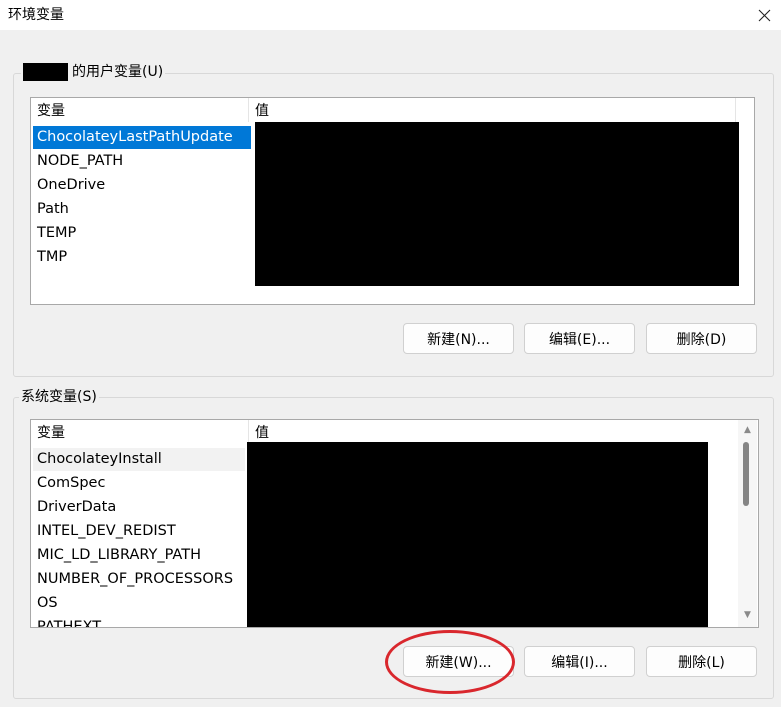 The width and height of the screenshot is (781, 707). What do you see at coordinates (746, 474) in the screenshot?
I see `scrollbar-thumb` at bounding box center [746, 474].